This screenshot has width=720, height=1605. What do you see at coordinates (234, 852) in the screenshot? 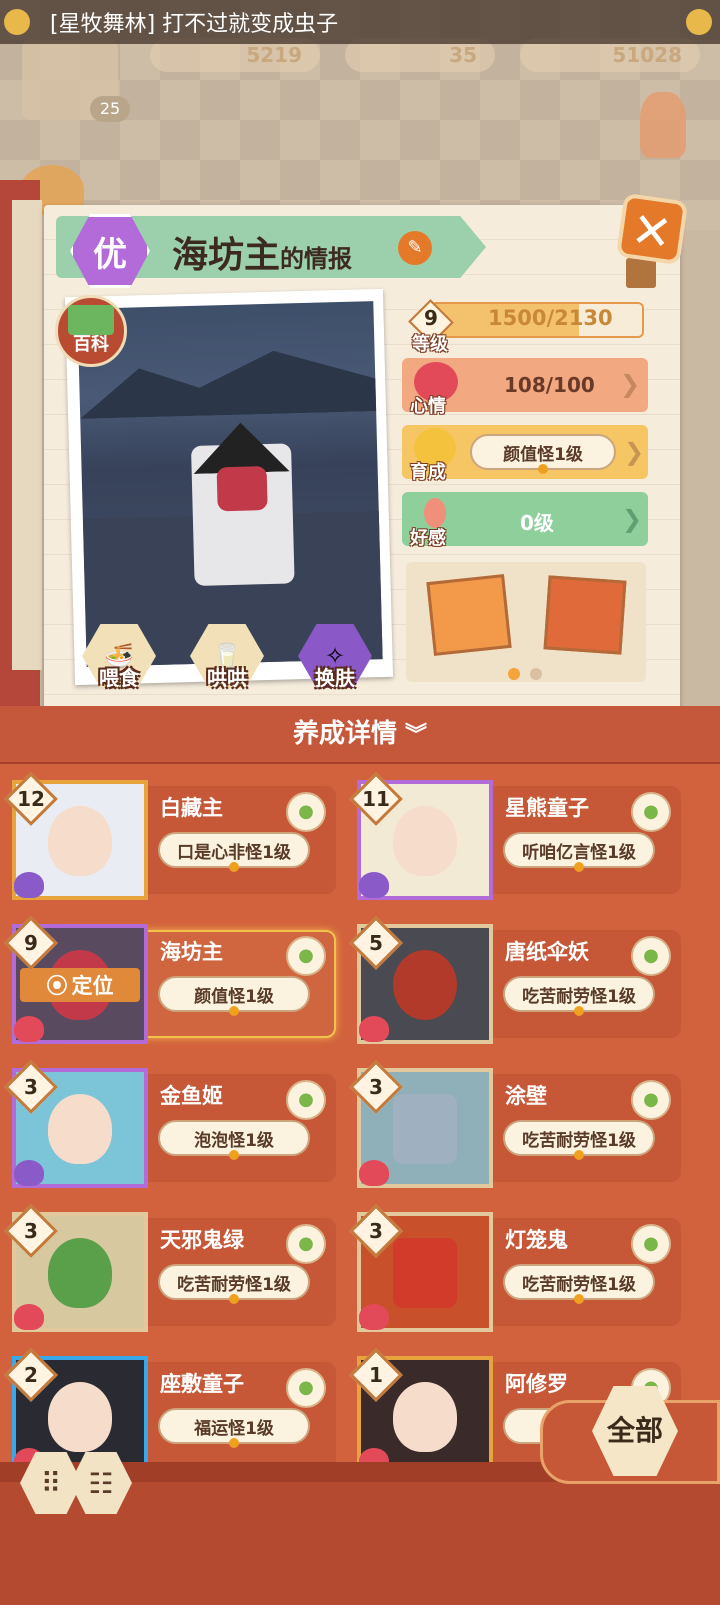
I see `card-tag: 口是心非怪1级` at bounding box center [234, 852].